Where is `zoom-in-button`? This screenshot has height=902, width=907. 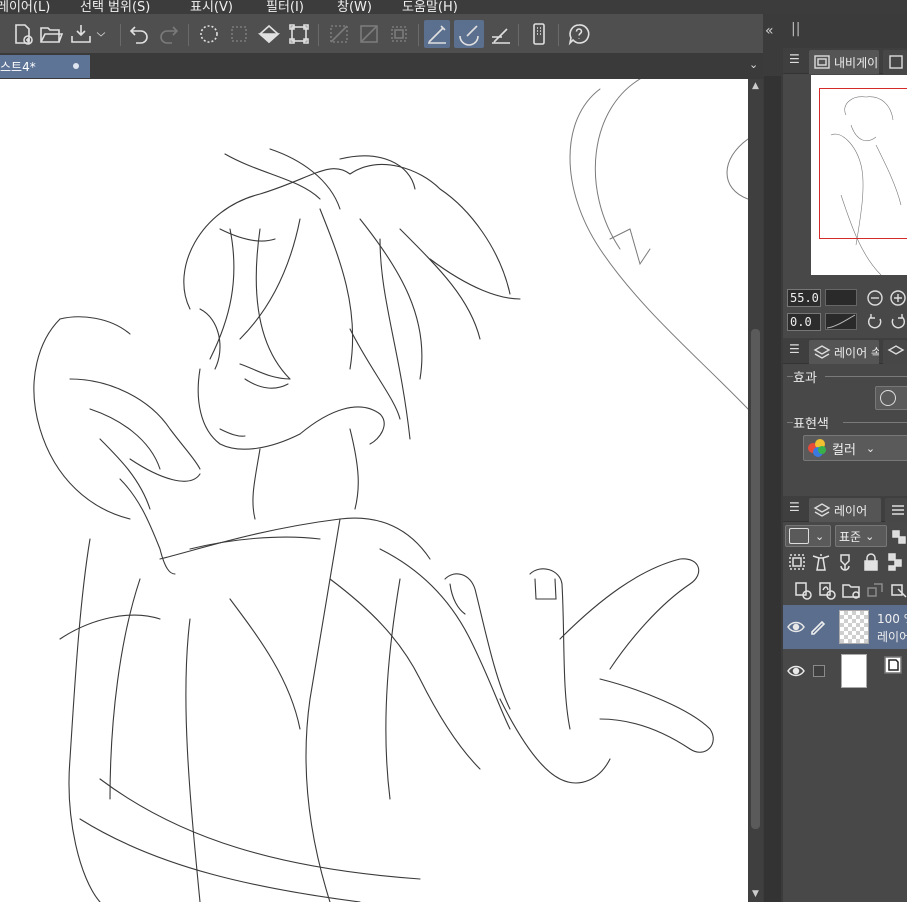 zoom-in-button is located at coordinates (898, 298).